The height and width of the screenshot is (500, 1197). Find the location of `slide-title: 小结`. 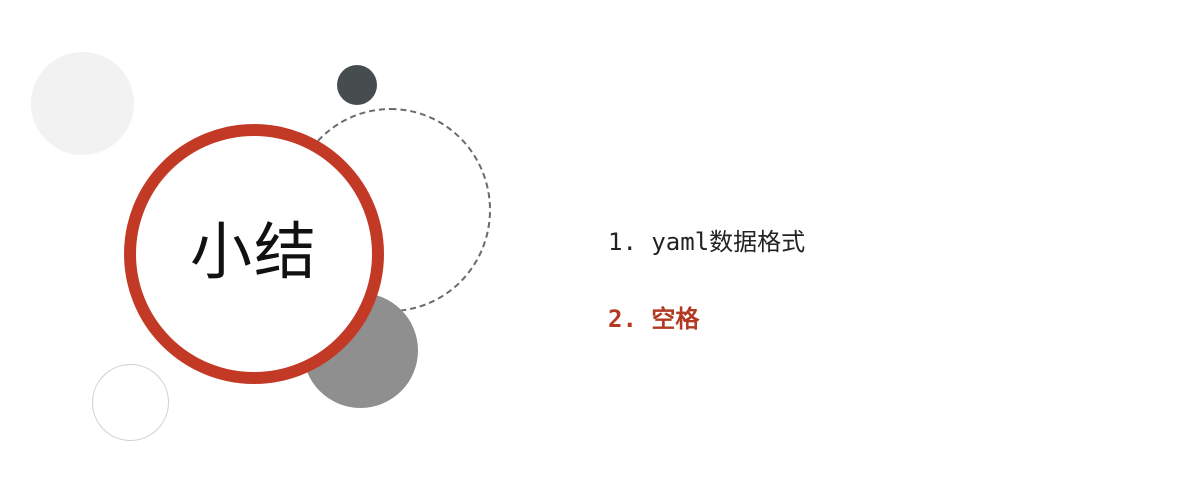

slide-title: 小结 is located at coordinates (253, 251).